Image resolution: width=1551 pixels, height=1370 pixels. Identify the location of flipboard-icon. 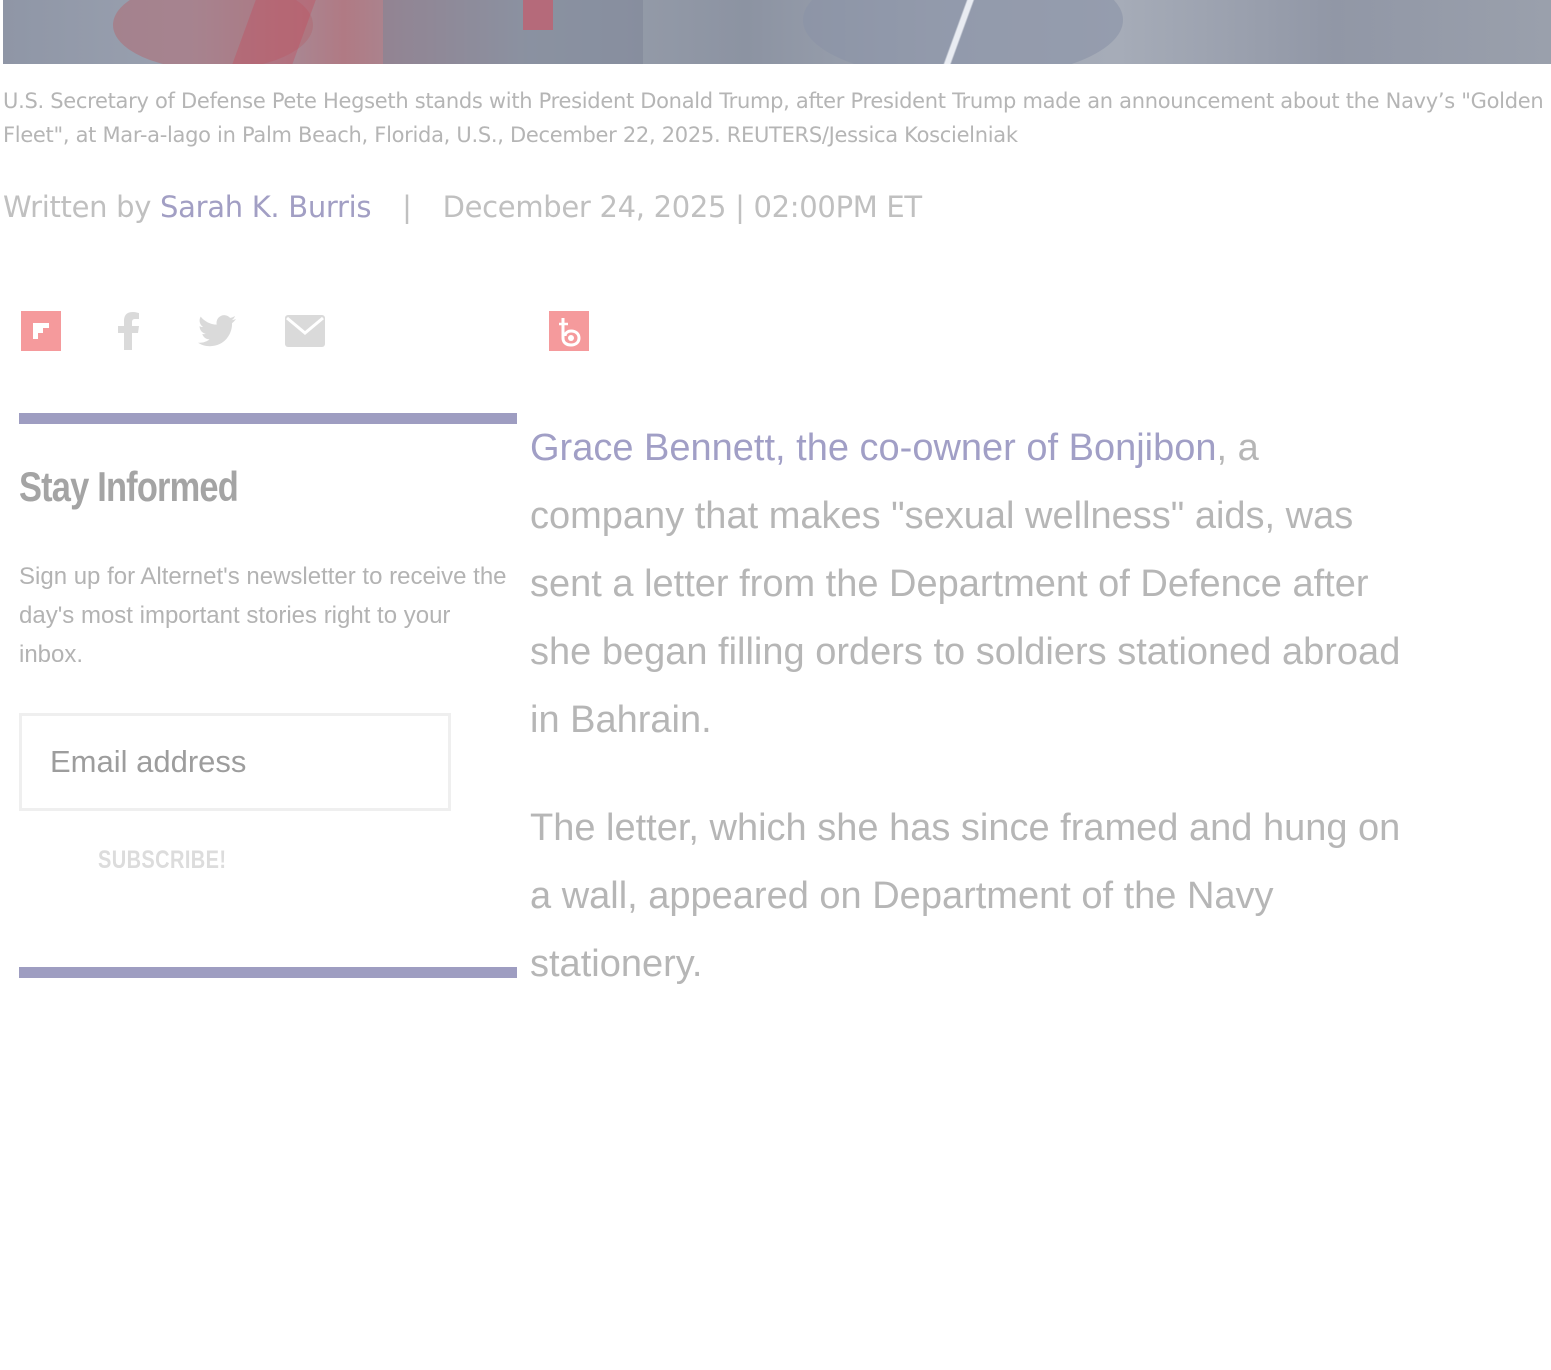
(41, 331).